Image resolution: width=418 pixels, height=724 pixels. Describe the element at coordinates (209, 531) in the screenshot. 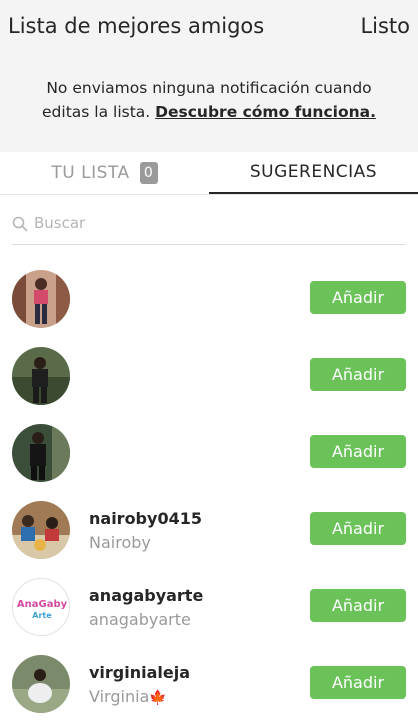

I see `list-item: nairoby0415 Nairoby Añadir` at that location.